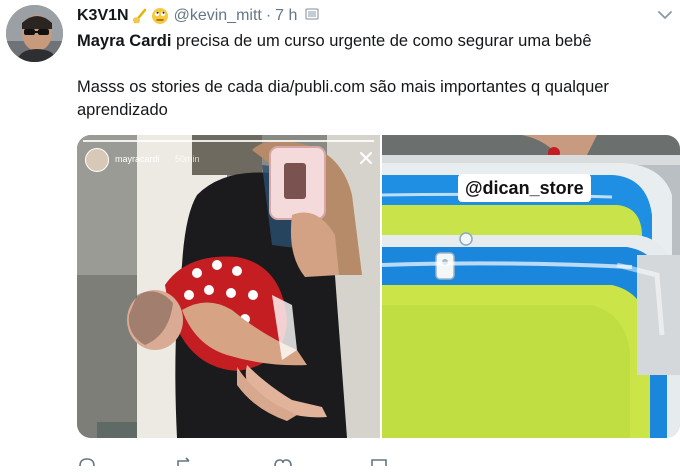 This screenshot has height=472, width=680. I want to click on tweet-header: K3V1N @kevin_mitt · 7 h, so click(378, 16).